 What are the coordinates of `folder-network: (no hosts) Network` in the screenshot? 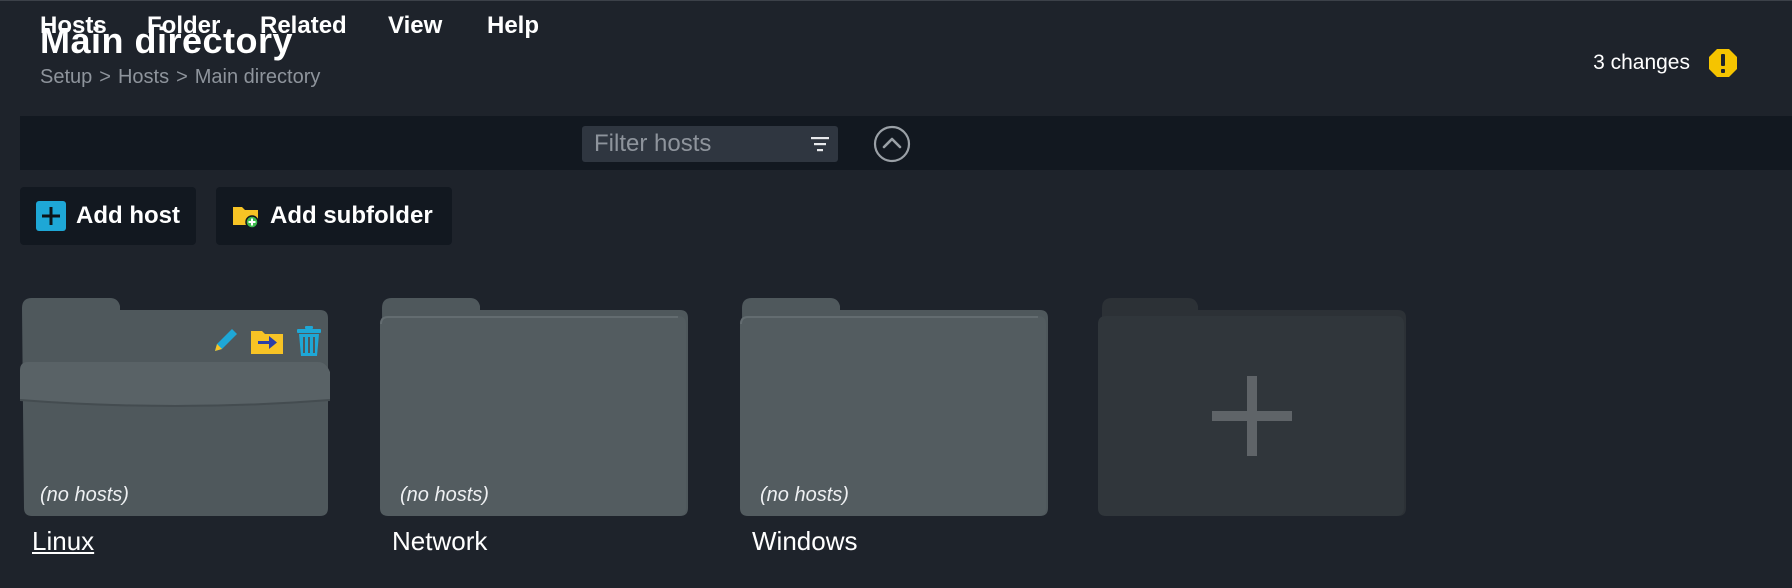 It's located at (535, 429).